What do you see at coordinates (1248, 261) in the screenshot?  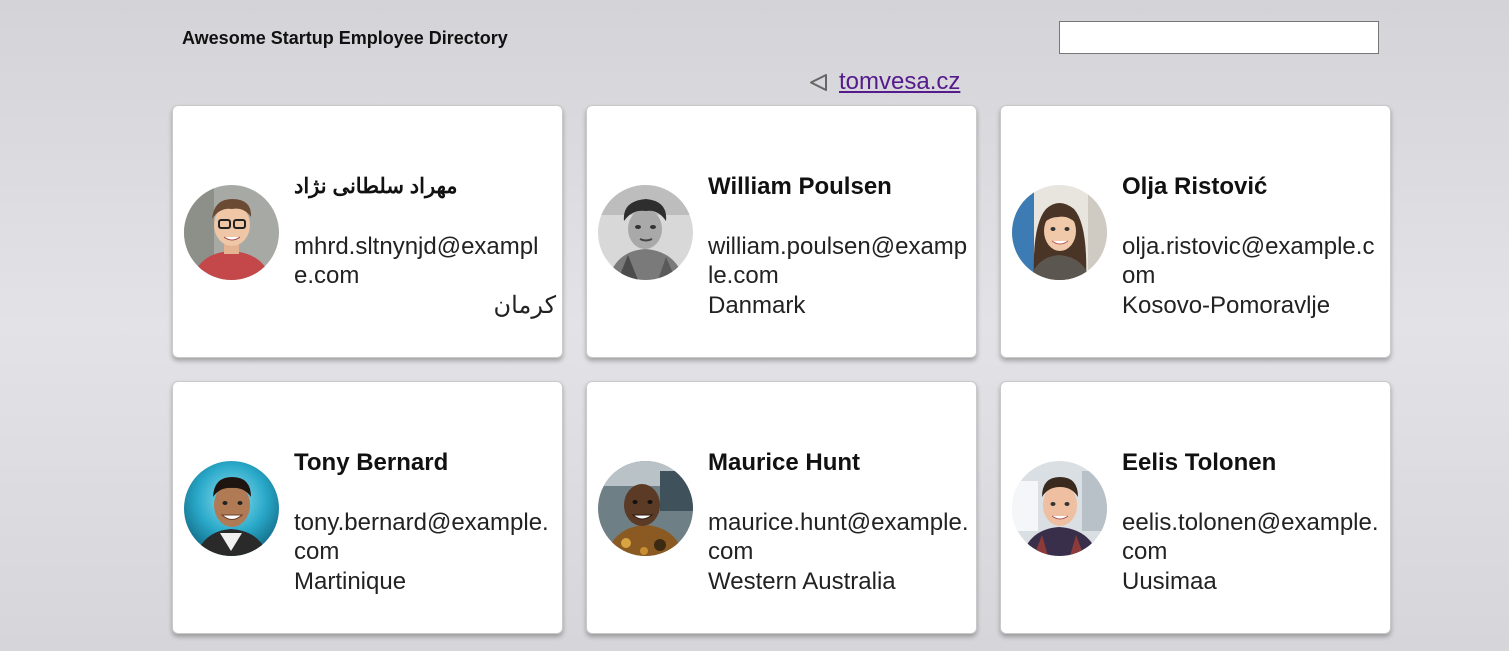 I see `employee-email: olja.ristovic@example.com` at bounding box center [1248, 261].